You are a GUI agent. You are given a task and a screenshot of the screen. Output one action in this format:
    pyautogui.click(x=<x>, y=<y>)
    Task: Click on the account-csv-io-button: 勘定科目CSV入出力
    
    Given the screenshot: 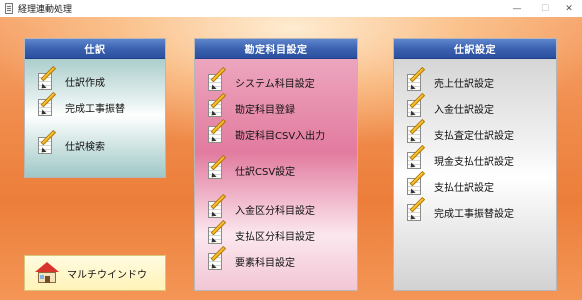 What is the action you would take?
    pyautogui.click(x=266, y=131)
    